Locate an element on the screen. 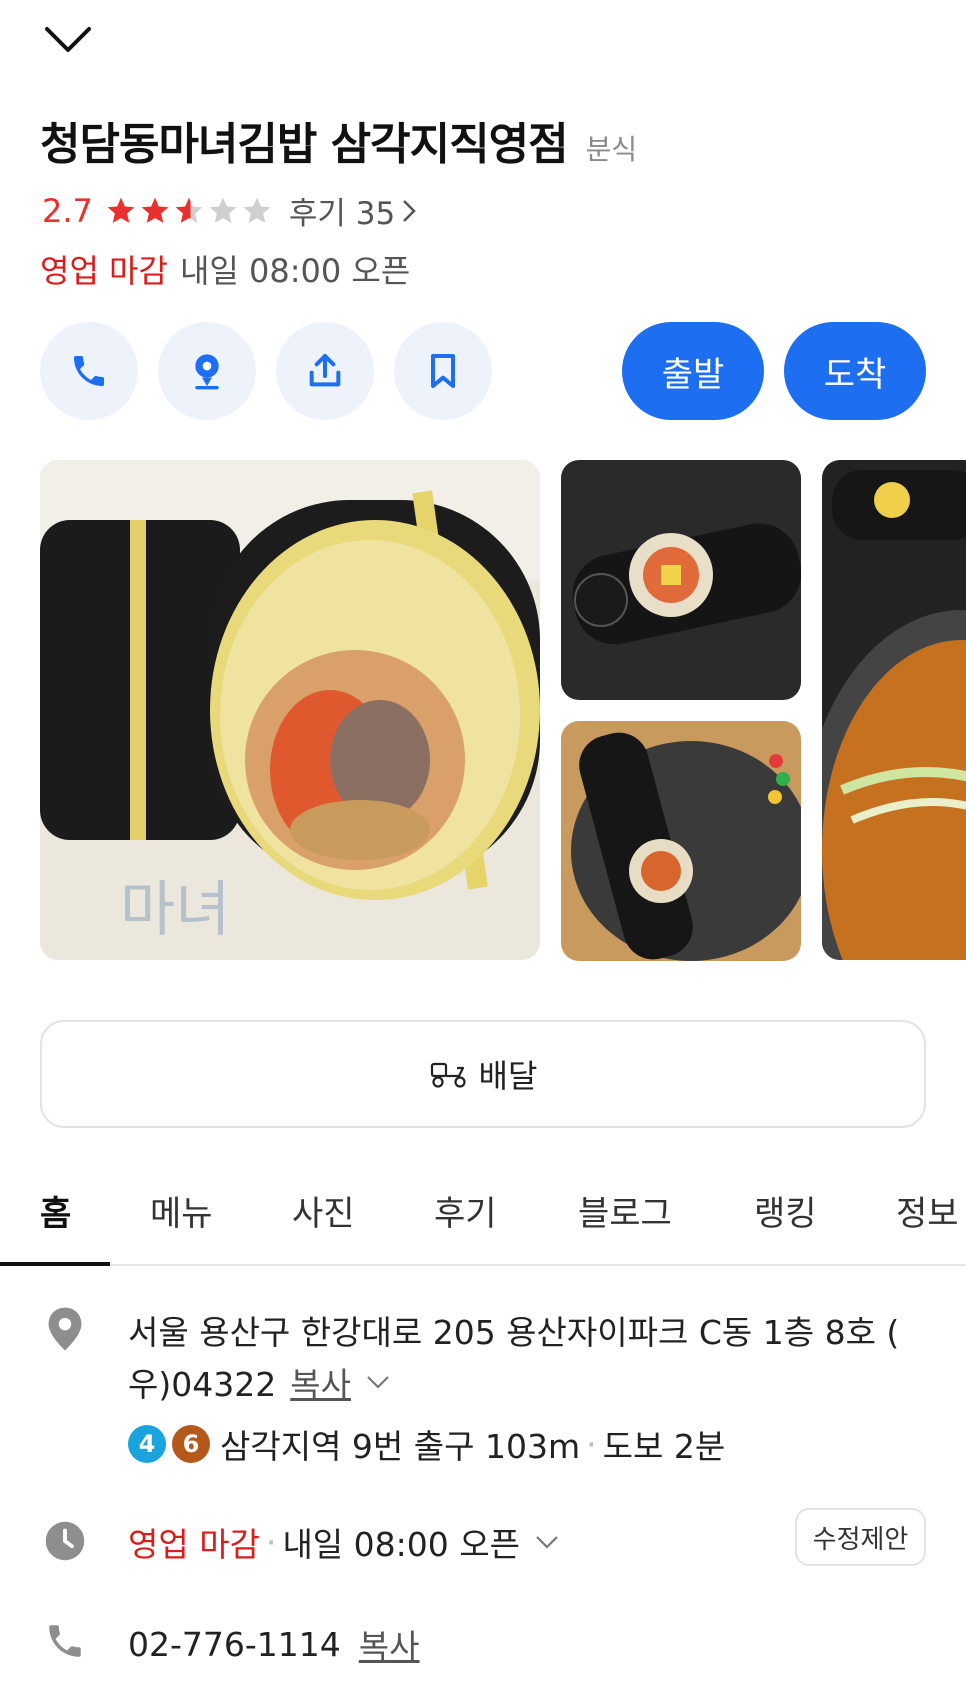 This screenshot has width=966, height=1681. share-icon is located at coordinates (325, 370).